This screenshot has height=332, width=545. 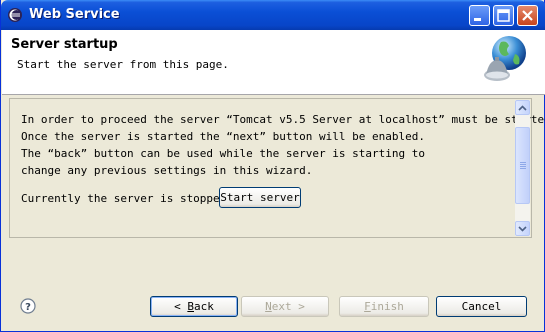 What do you see at coordinates (505, 58) in the screenshot?
I see `web-service-globe-icon` at bounding box center [505, 58].